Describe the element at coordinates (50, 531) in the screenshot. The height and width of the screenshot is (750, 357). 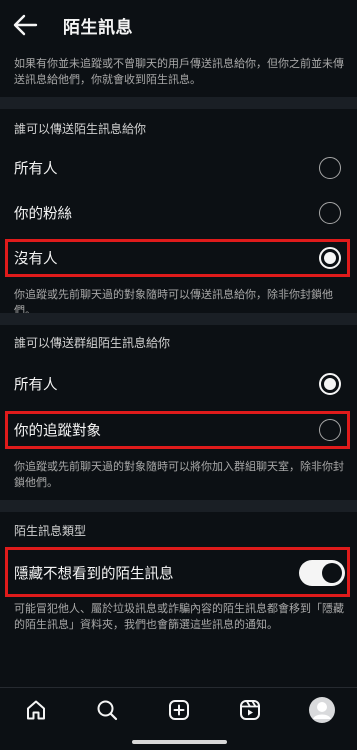
I see `section-heading-message-type: 陌生訊息類型` at that location.